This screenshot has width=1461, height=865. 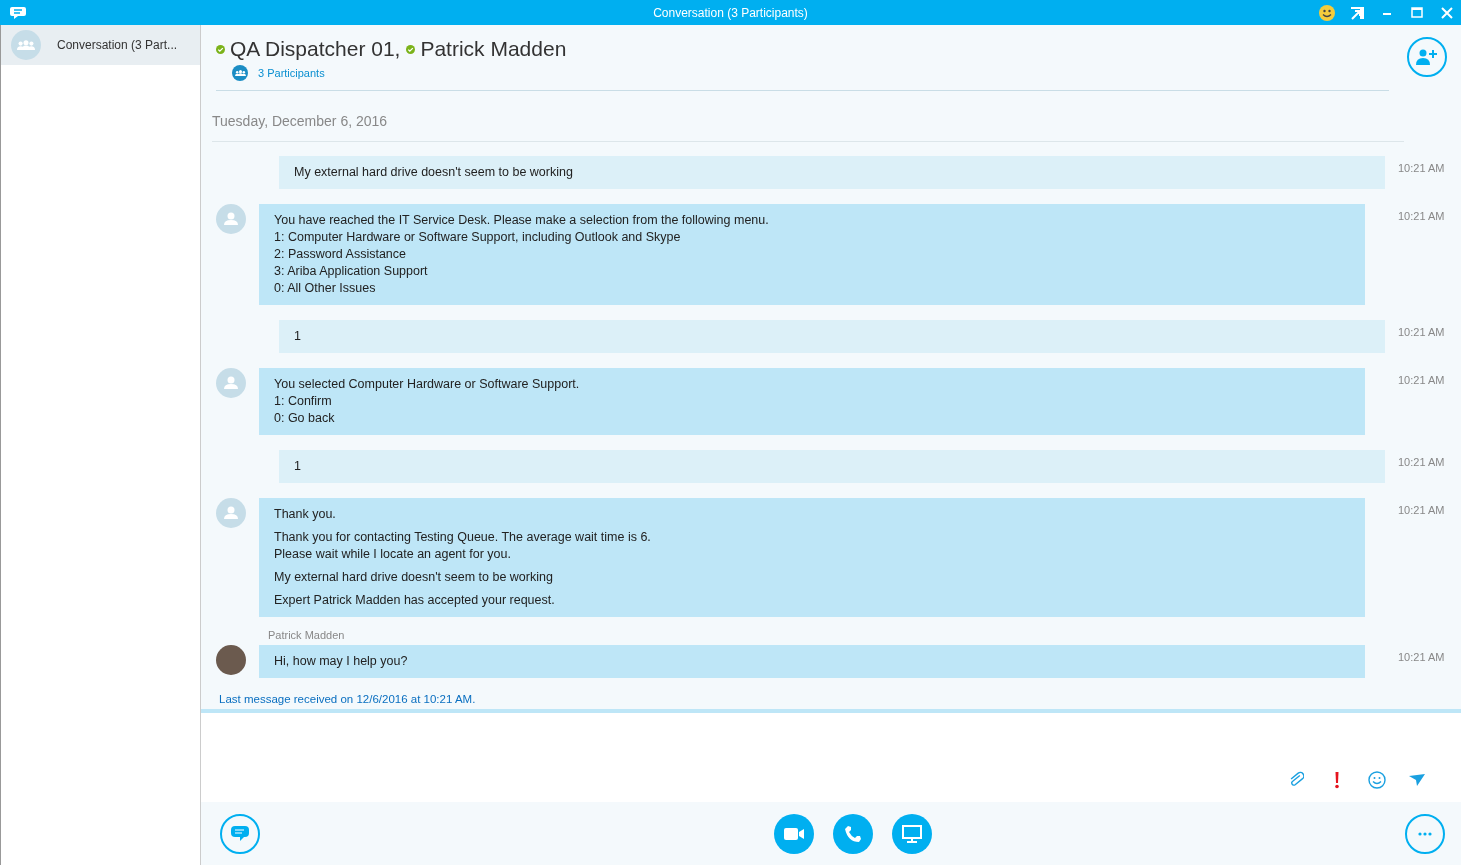 I want to click on more-options-button, so click(x=1425, y=833).